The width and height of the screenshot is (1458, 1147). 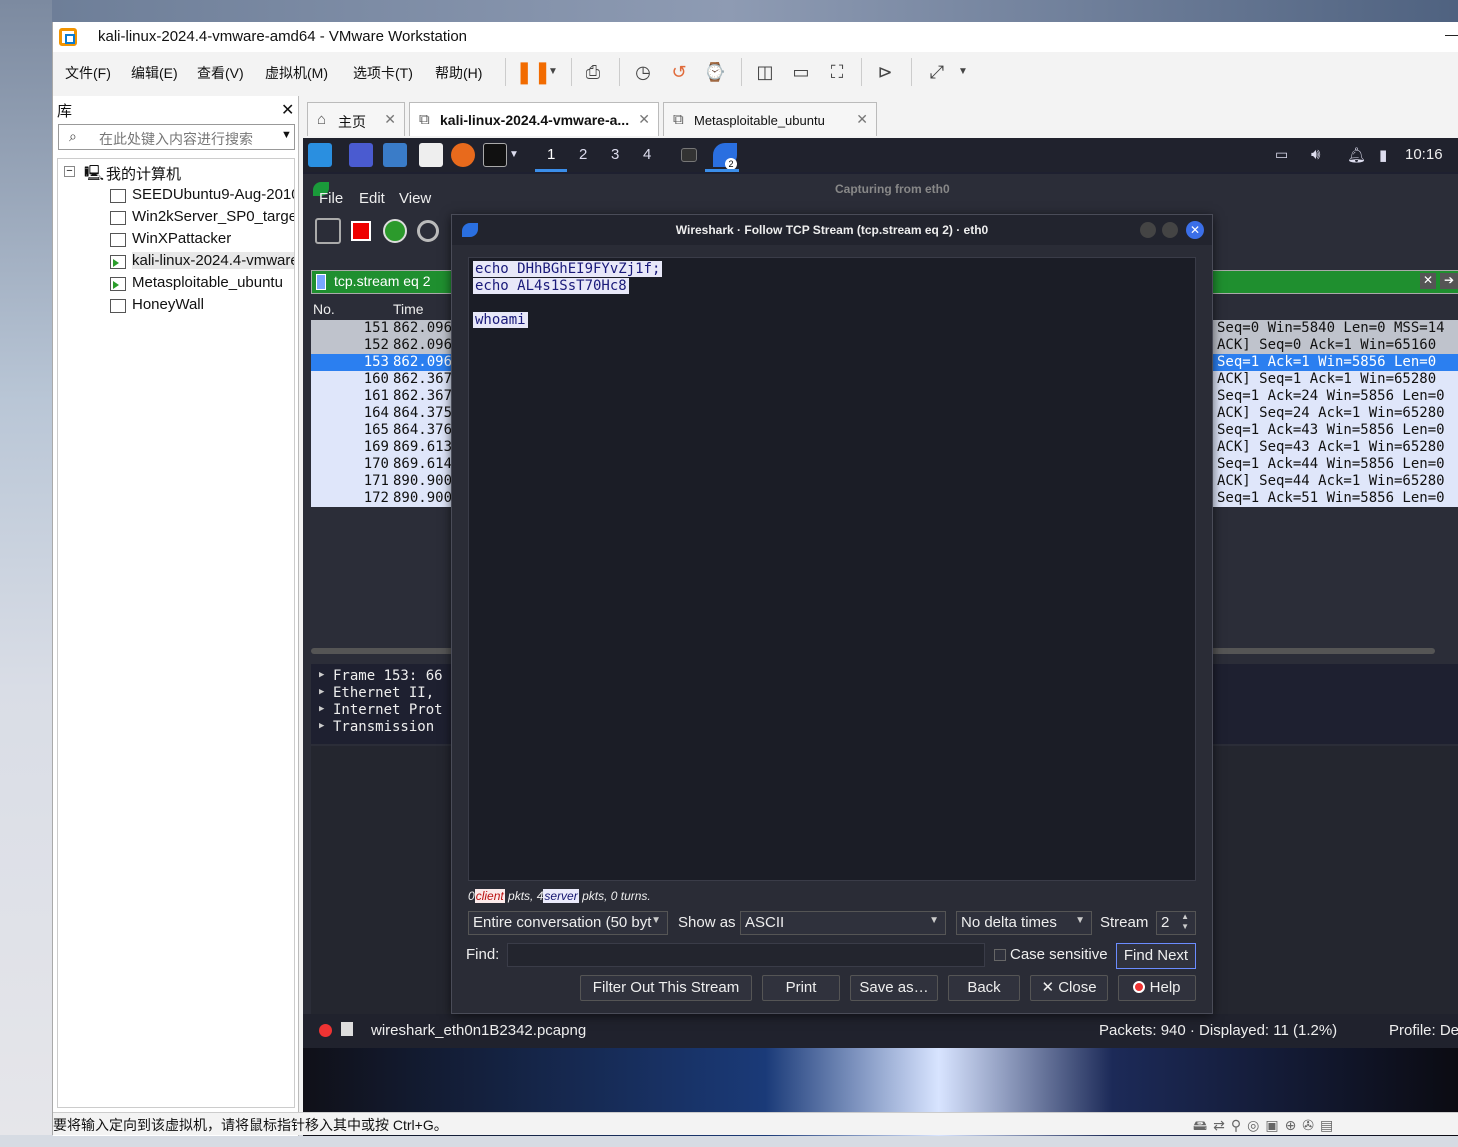 What do you see at coordinates (765, 72) in the screenshot?
I see `show-library-icon: ◫` at bounding box center [765, 72].